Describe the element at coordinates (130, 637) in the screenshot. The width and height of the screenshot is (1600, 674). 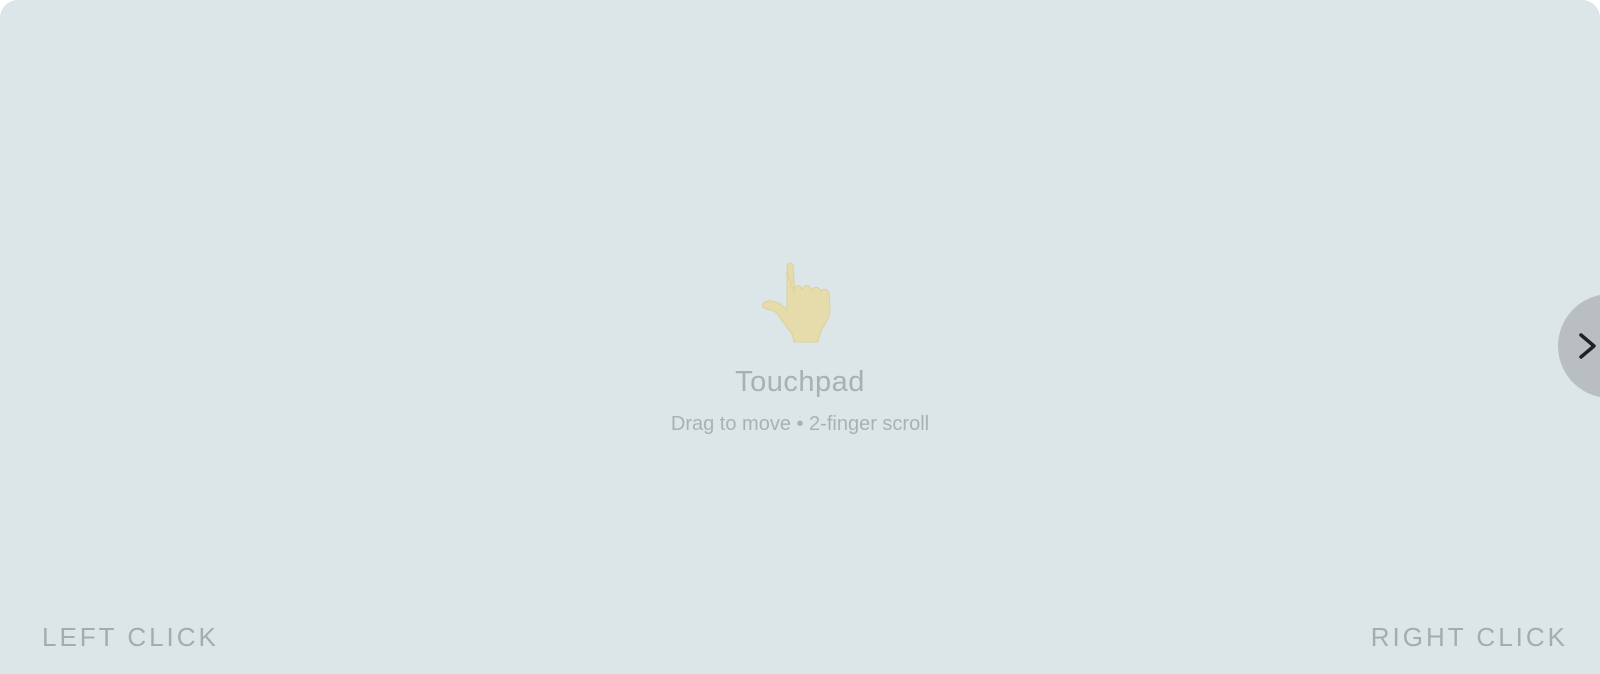
I see `left-click-button: LEFT CLICK` at that location.